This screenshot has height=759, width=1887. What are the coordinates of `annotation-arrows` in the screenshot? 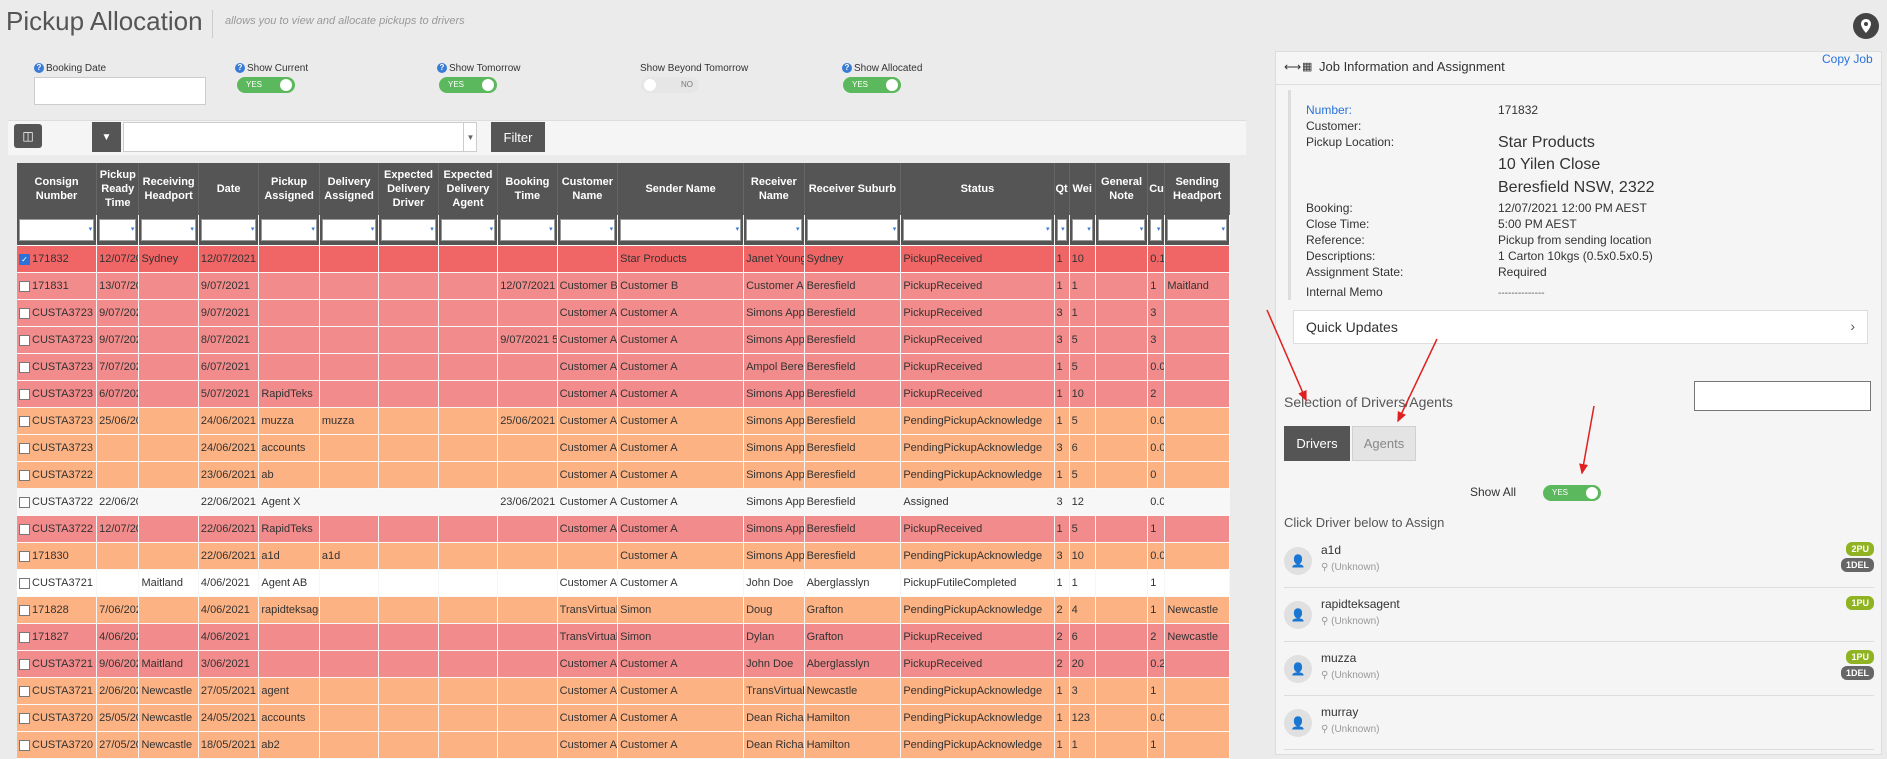 It's located at (1430, 392).